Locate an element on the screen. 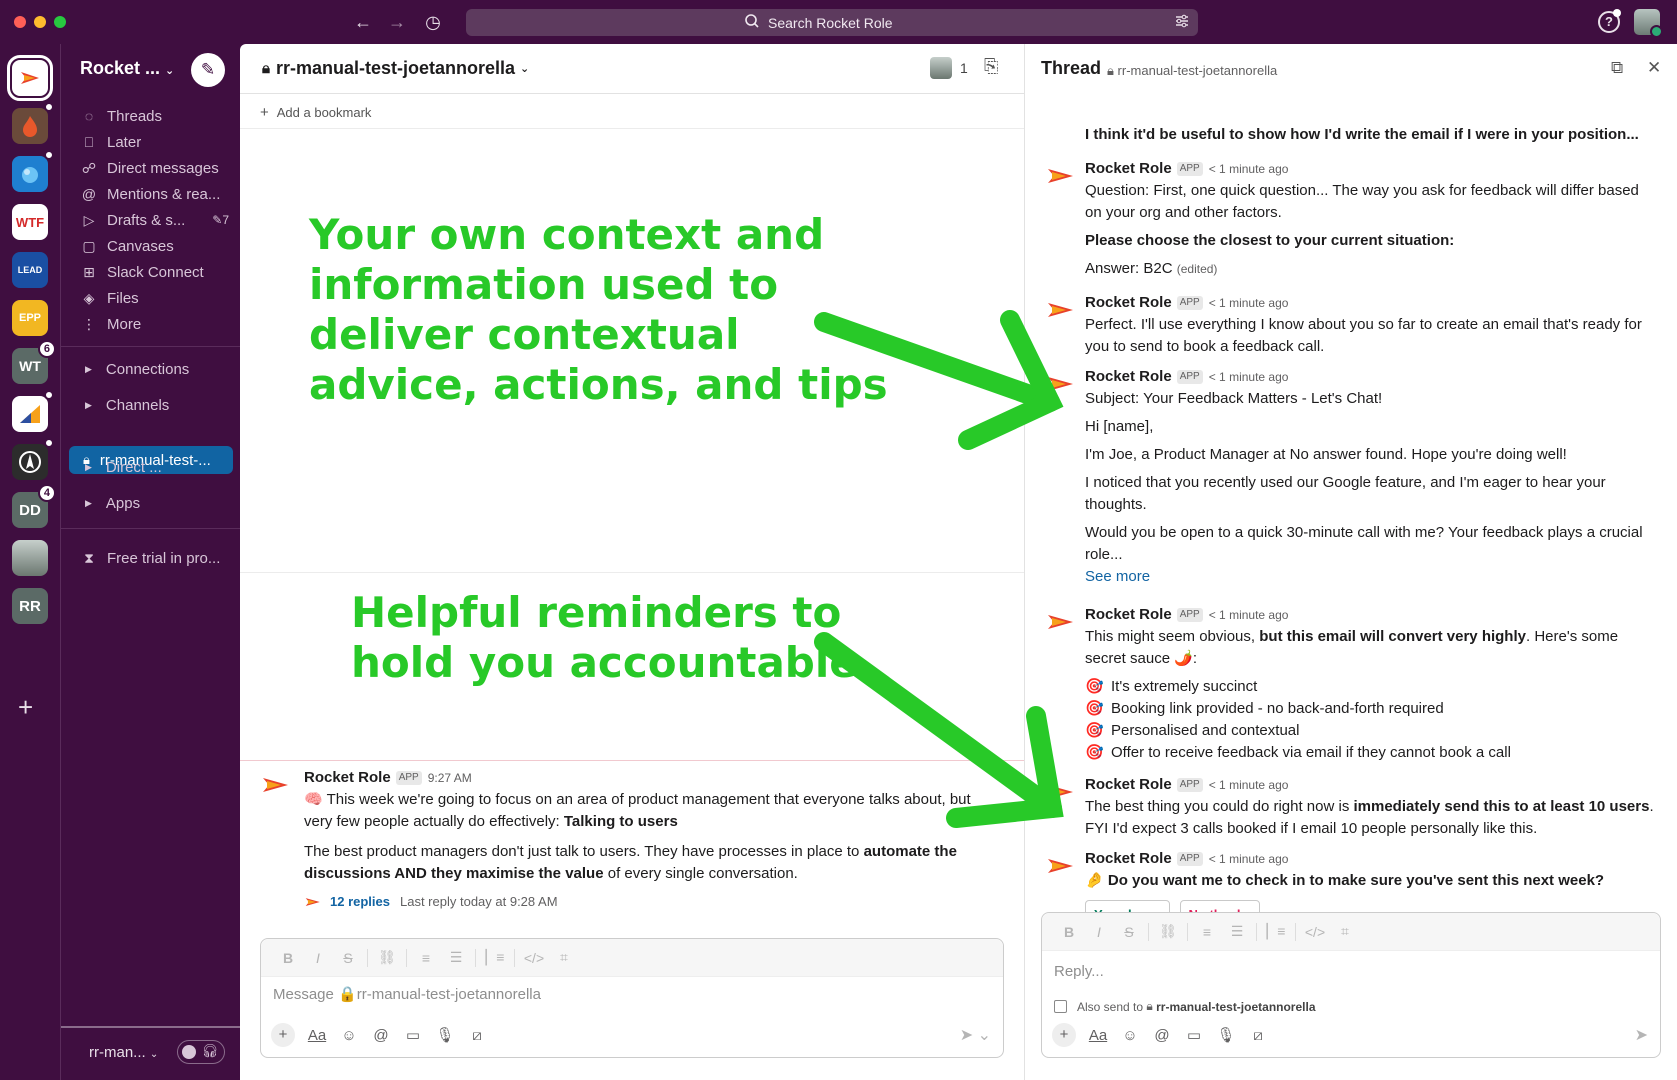 This screenshot has height=1080, width=1677. workspace-lead: LEAD is located at coordinates (30, 270).